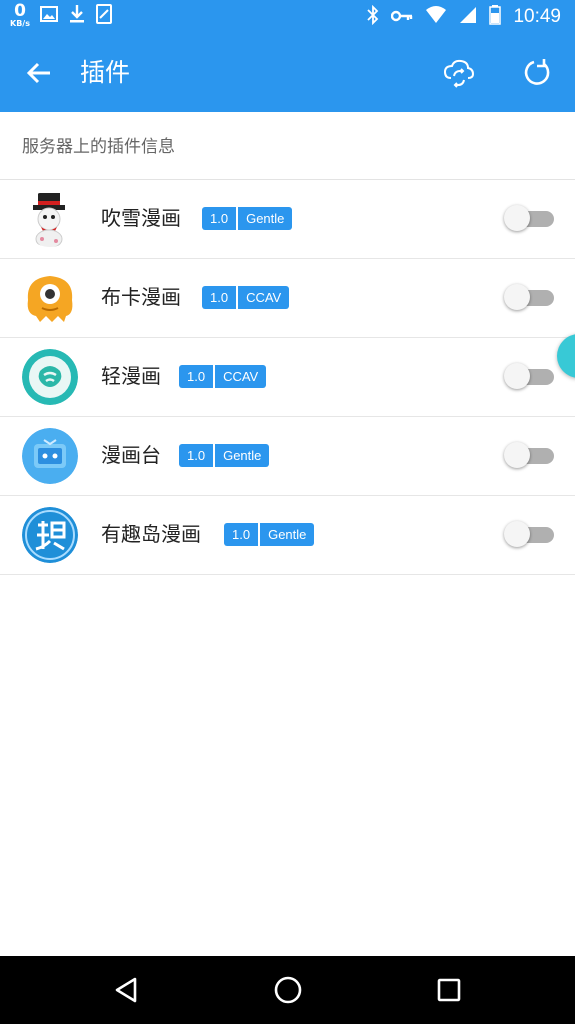 This screenshot has width=575, height=1024. I want to click on signal-icon, so click(468, 17).